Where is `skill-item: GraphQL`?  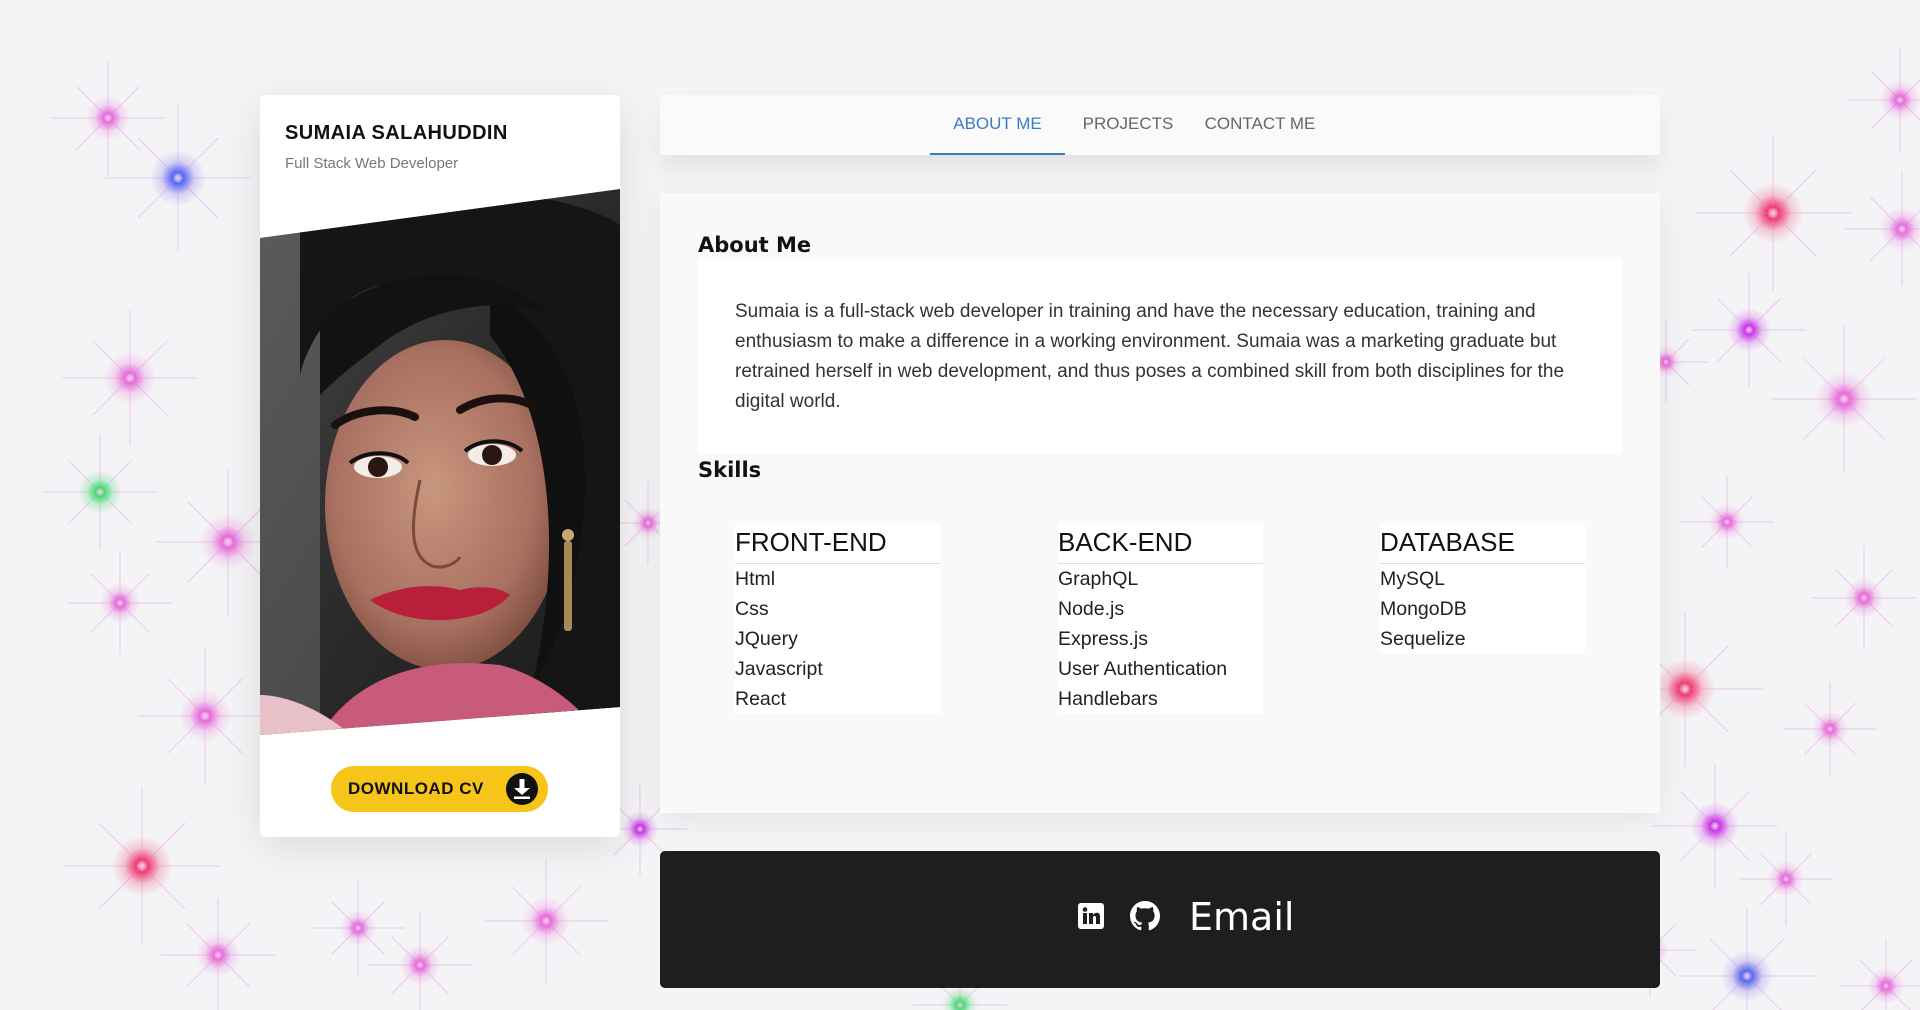 skill-item: GraphQL is located at coordinates (1098, 579).